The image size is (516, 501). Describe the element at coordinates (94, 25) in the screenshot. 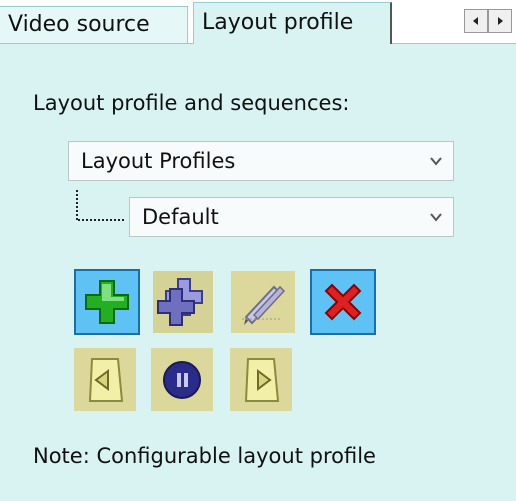

I see `tab-video-source: Video source` at that location.